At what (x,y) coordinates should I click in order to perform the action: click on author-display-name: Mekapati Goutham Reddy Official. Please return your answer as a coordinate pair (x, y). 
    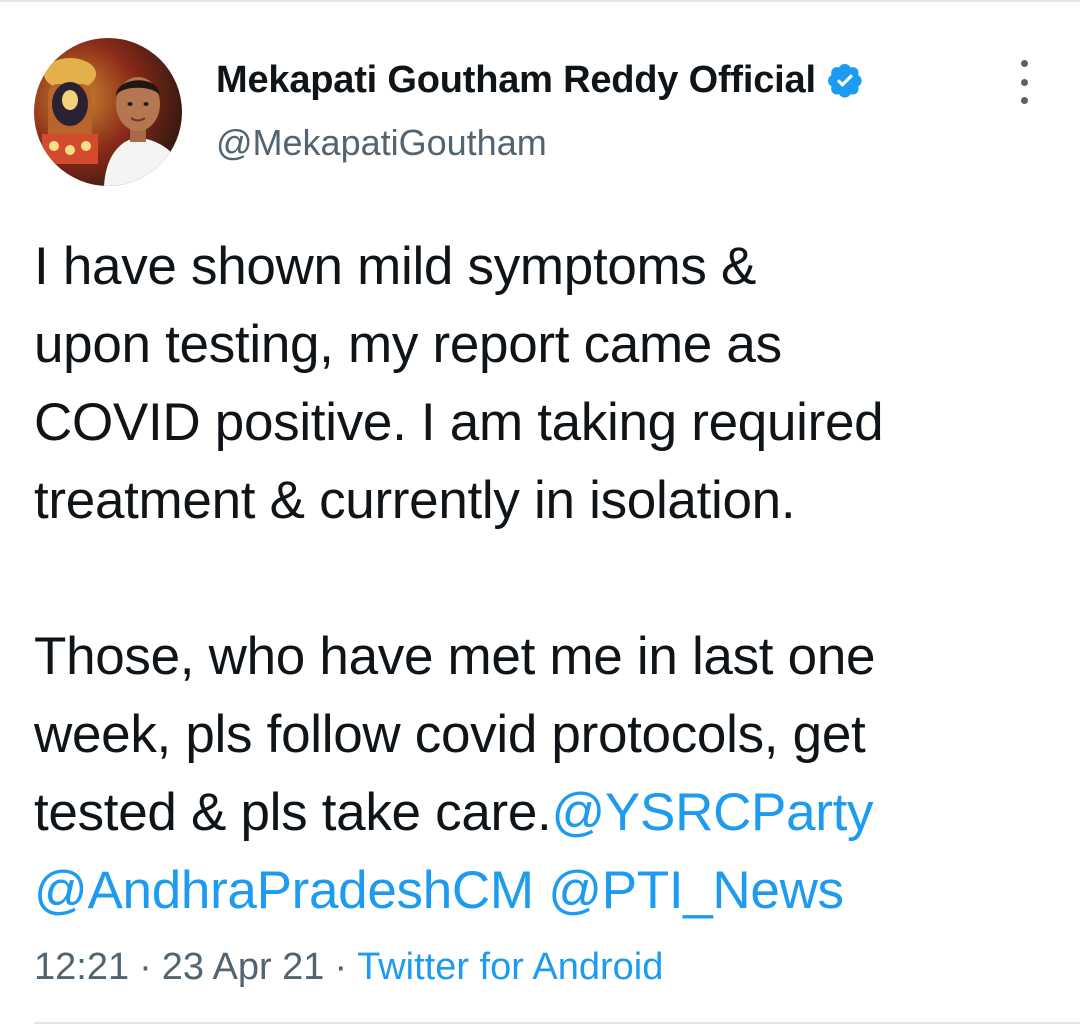
    Looking at the image, I should click on (516, 80).